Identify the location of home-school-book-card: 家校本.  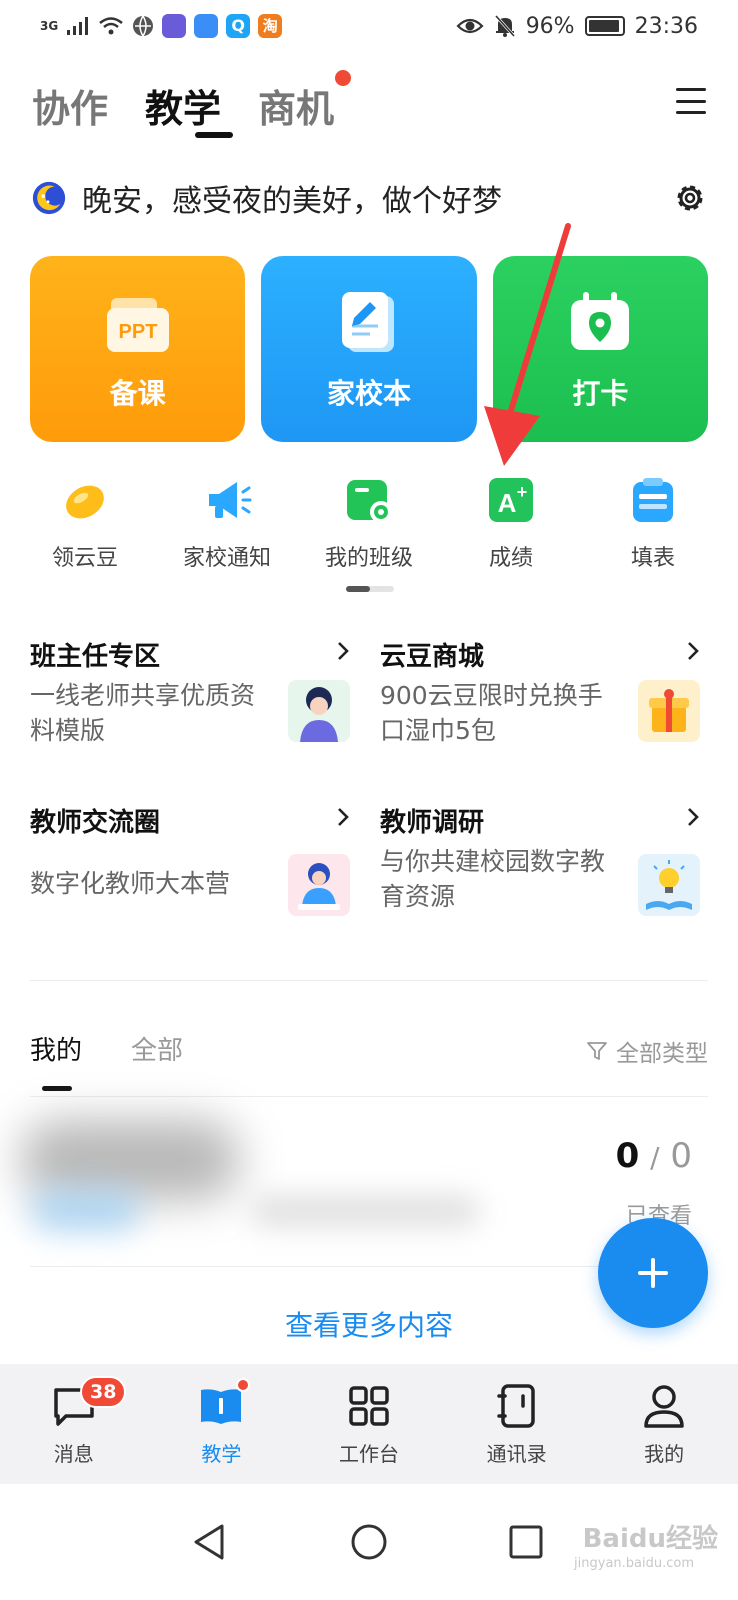
(369, 349).